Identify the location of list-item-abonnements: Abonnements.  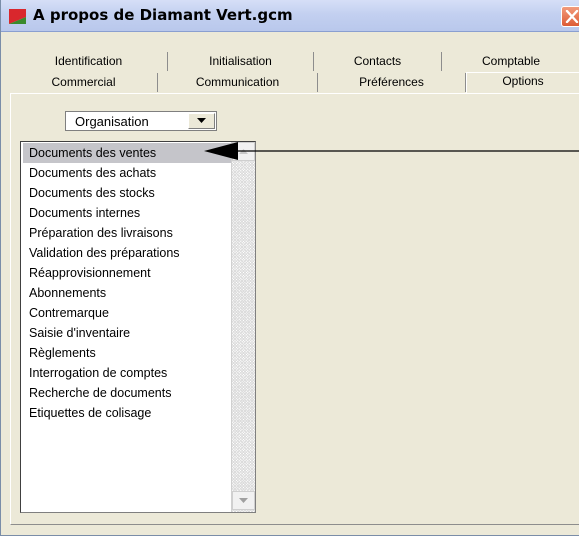
(127, 293).